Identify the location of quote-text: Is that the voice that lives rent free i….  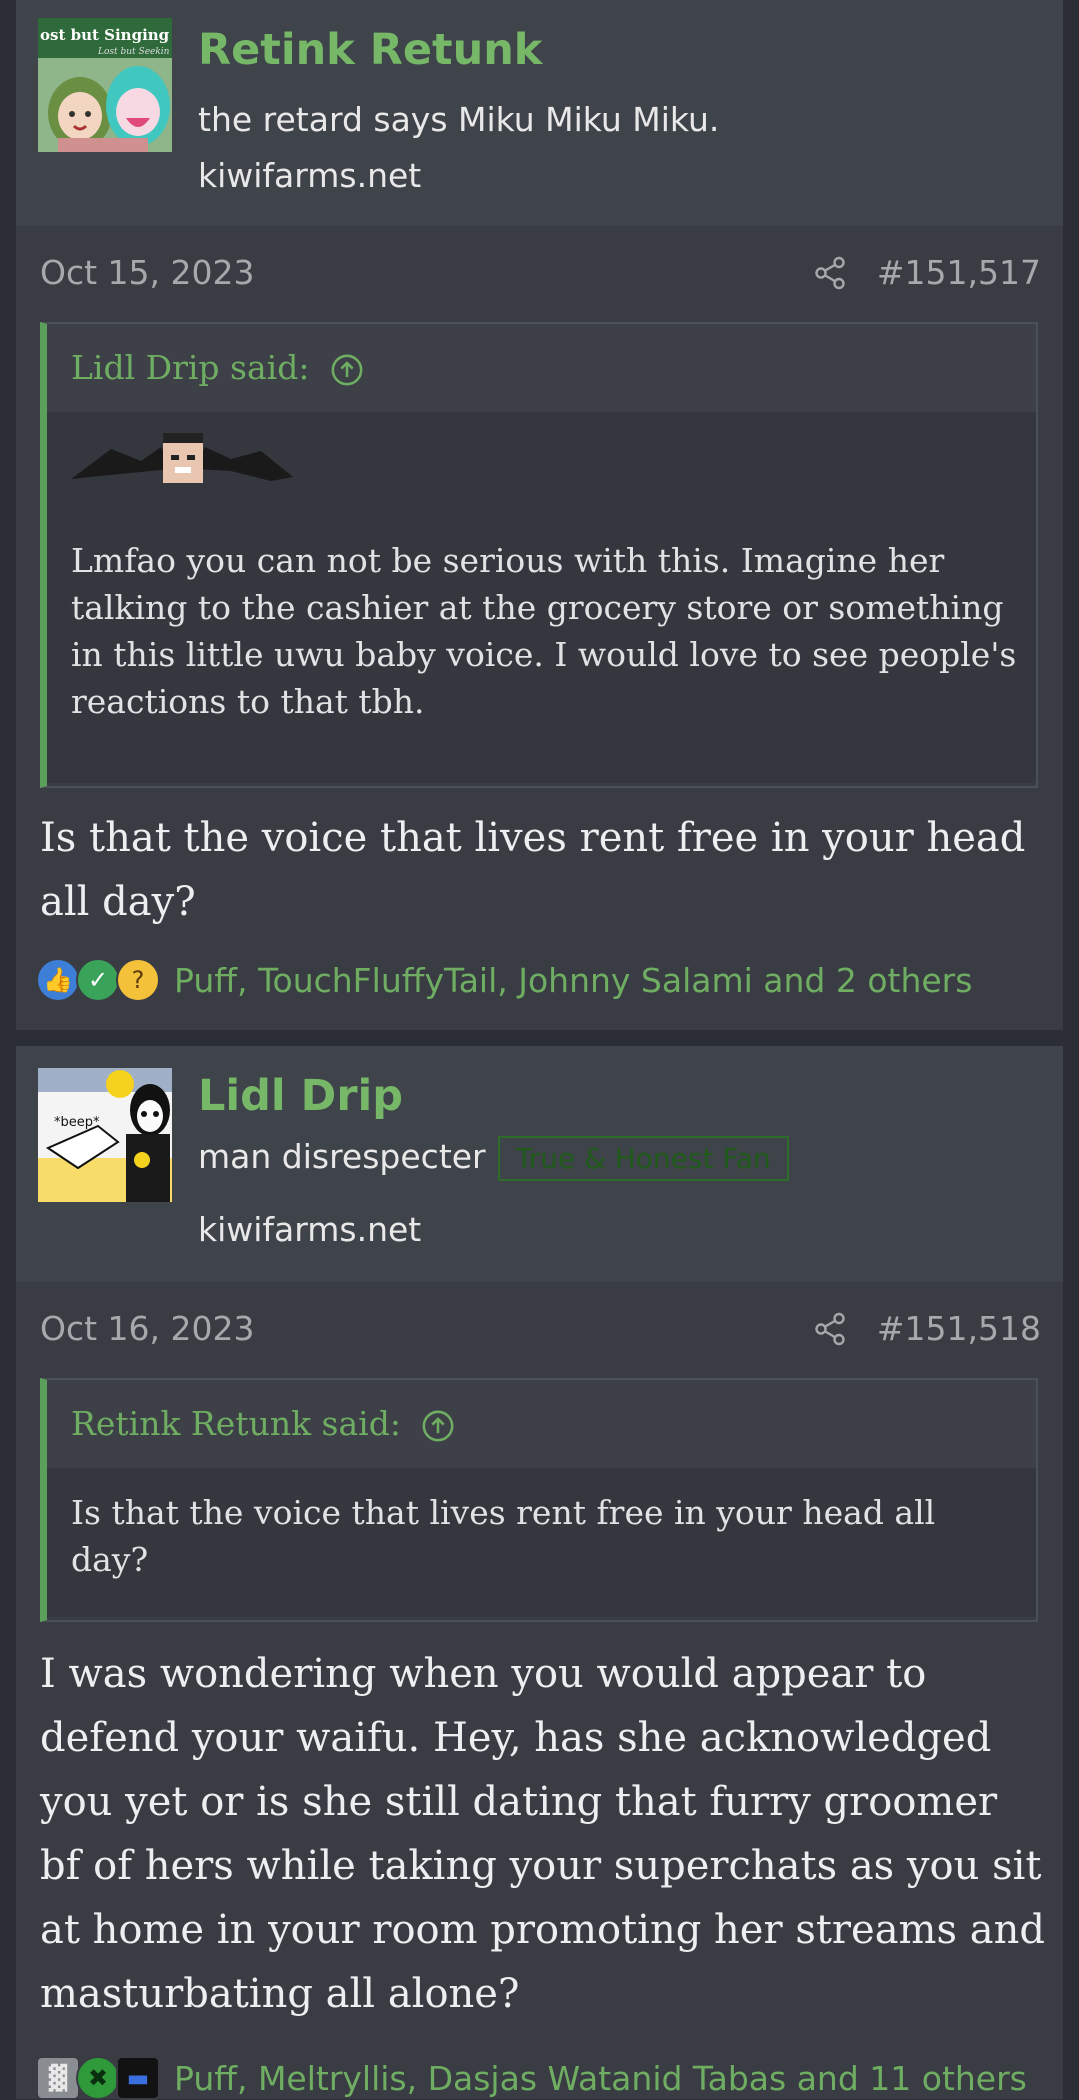
(503, 1536).